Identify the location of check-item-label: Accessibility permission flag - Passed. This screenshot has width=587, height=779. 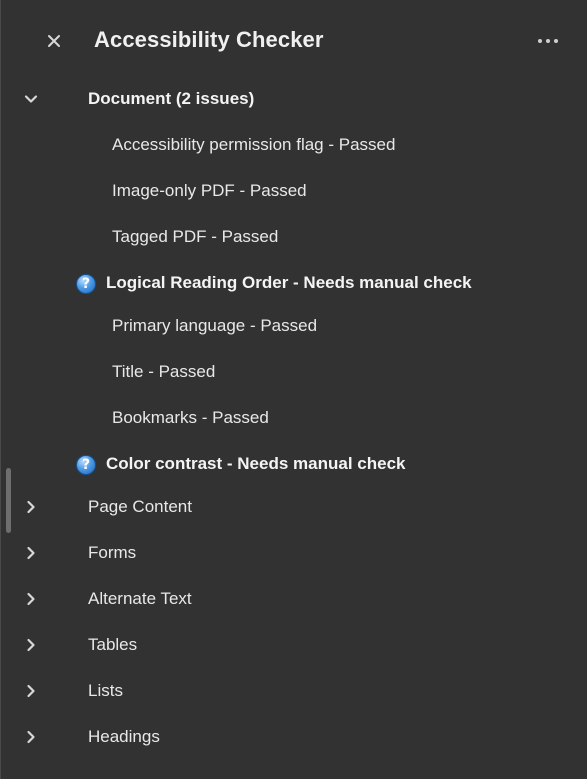
(254, 144).